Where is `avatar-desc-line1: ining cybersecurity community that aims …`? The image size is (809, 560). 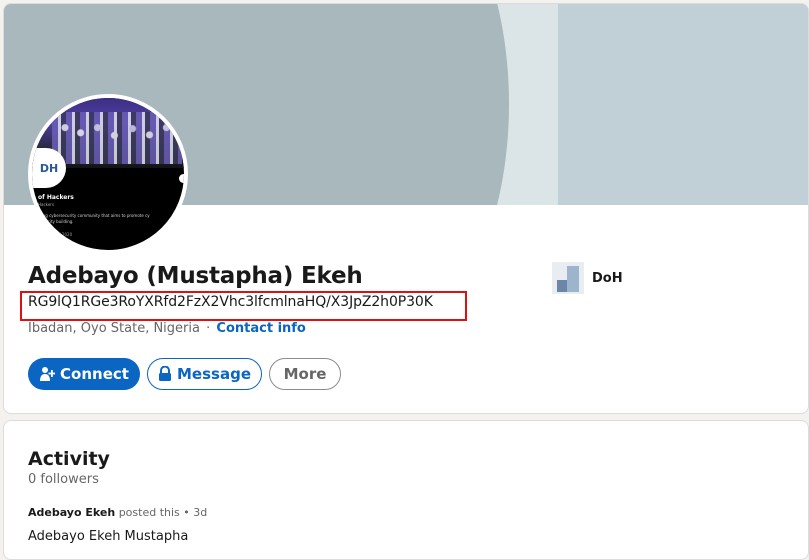 avatar-desc-line1: ining cybersecurity community that aims … is located at coordinates (94, 215).